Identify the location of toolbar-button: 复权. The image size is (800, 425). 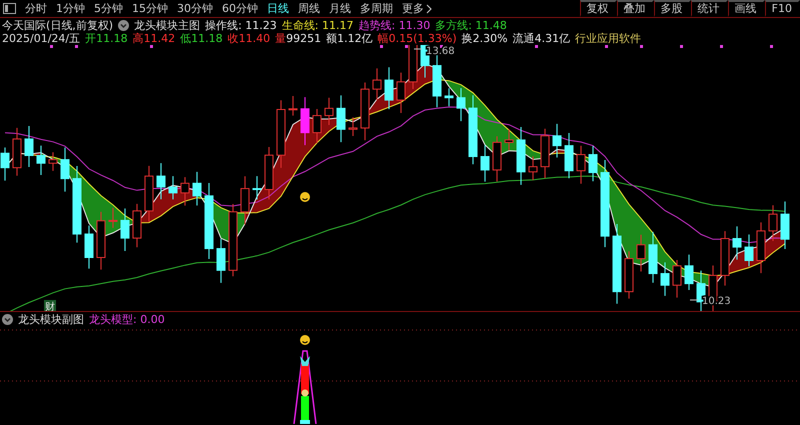
(598, 8).